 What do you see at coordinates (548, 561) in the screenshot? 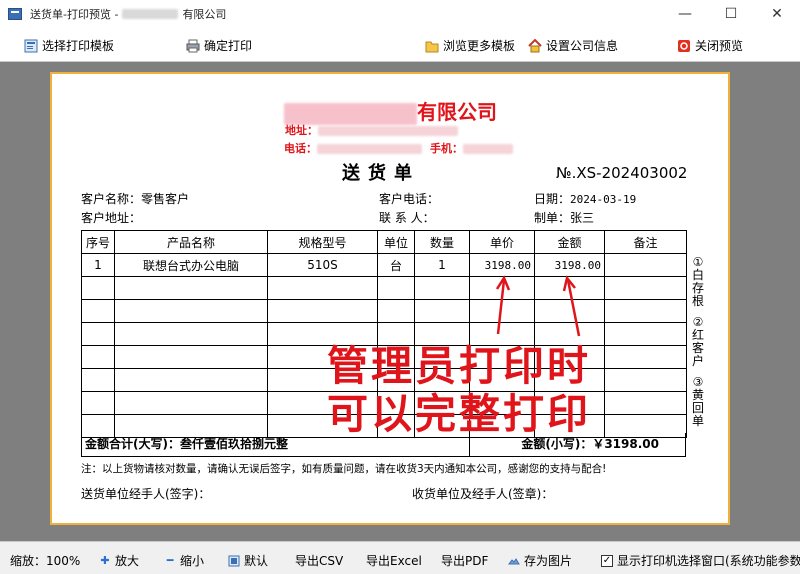
I see `save-image-label: 存为图片` at bounding box center [548, 561].